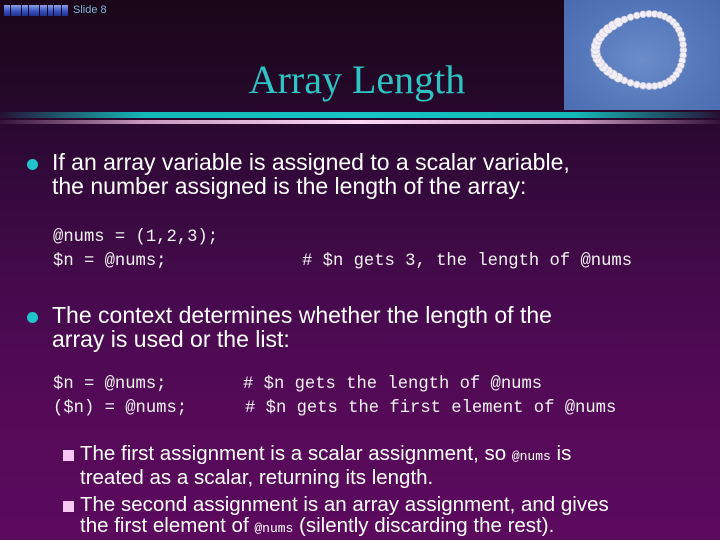 This screenshot has height=540, width=720. What do you see at coordinates (360, 122) in the screenshot?
I see `title-rule-pink` at bounding box center [360, 122].